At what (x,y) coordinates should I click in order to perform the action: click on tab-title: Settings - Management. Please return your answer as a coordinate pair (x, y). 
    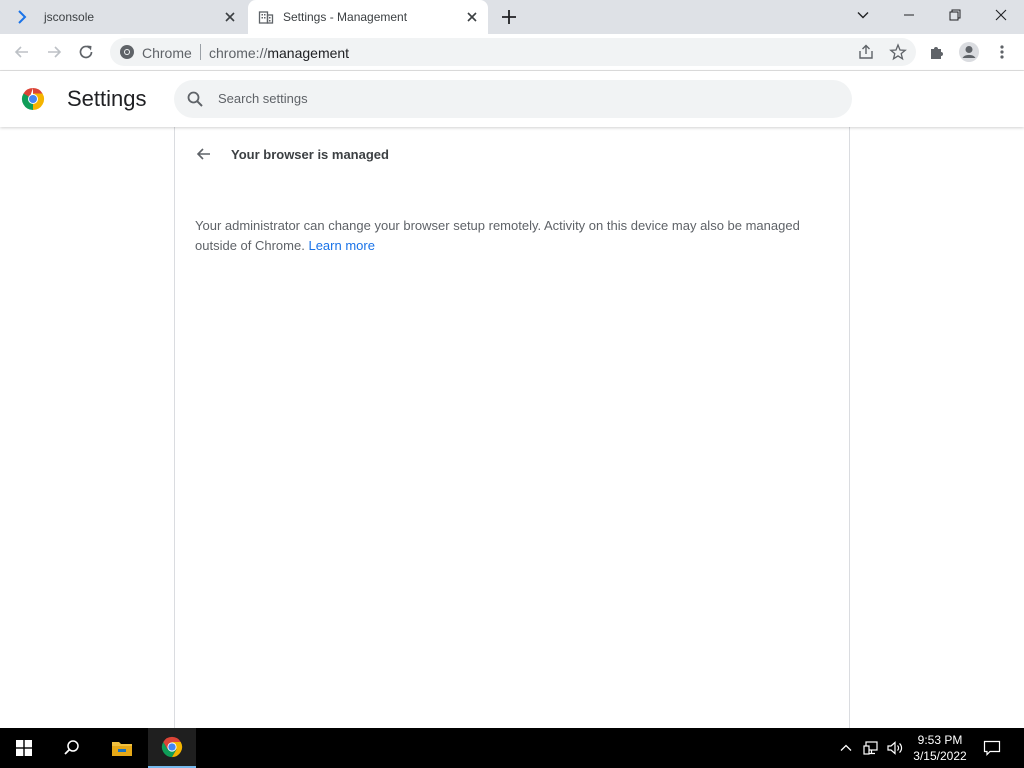
    Looking at the image, I should click on (345, 17).